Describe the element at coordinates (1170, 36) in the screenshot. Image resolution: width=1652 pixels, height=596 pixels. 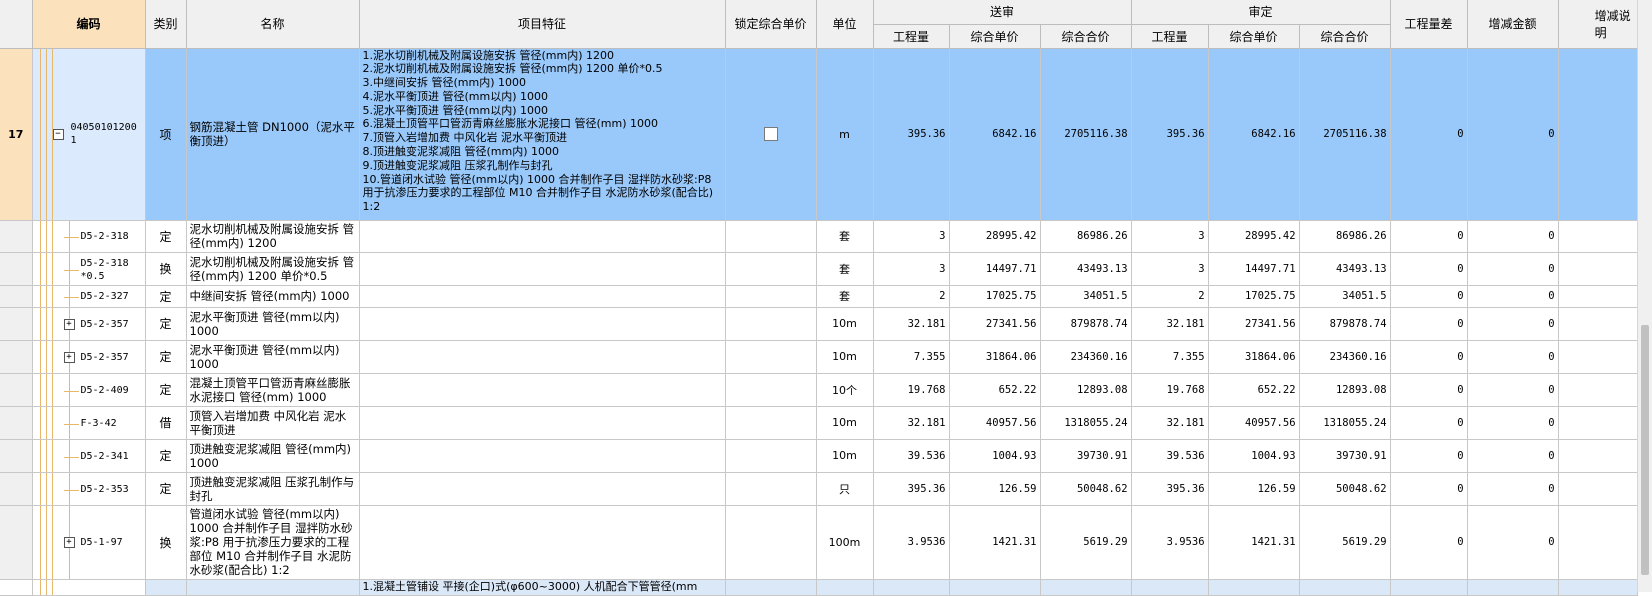
I see `col-header-review-qty: 工程量` at that location.